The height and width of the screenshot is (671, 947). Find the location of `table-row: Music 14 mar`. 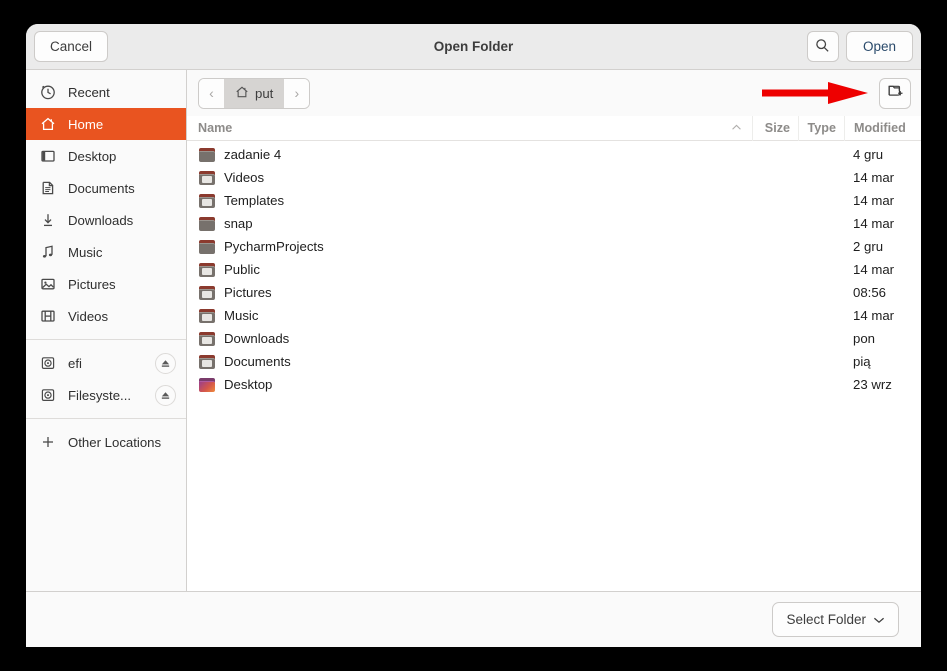

table-row: Music 14 mar is located at coordinates (554, 315).